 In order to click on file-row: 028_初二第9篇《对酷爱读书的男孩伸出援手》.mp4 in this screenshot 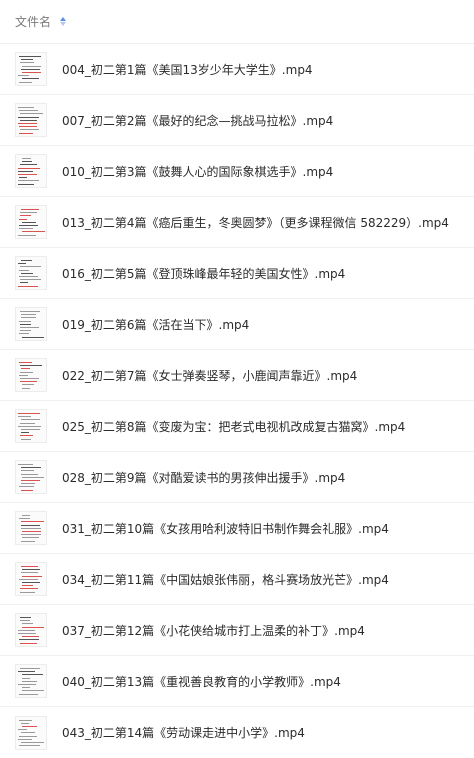, I will do `click(237, 477)`.